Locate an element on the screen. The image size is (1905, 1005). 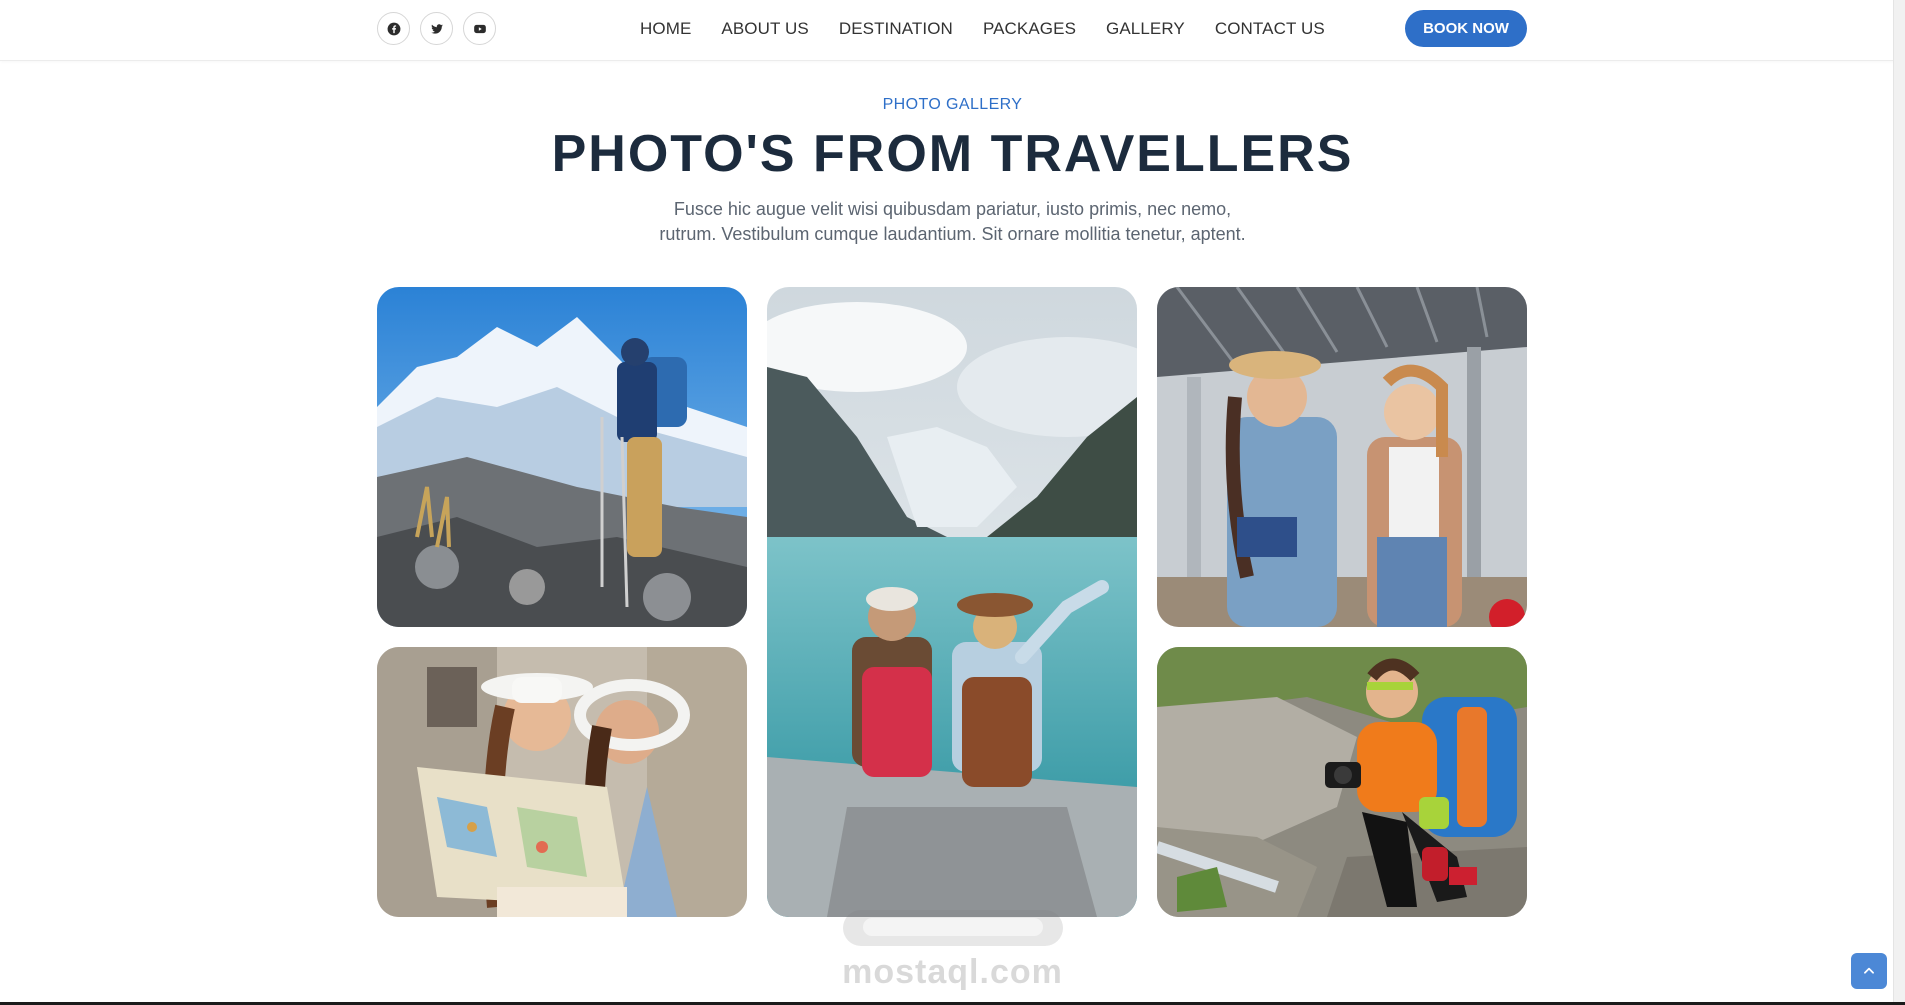
chevron-up-icon is located at coordinates (1869, 970).